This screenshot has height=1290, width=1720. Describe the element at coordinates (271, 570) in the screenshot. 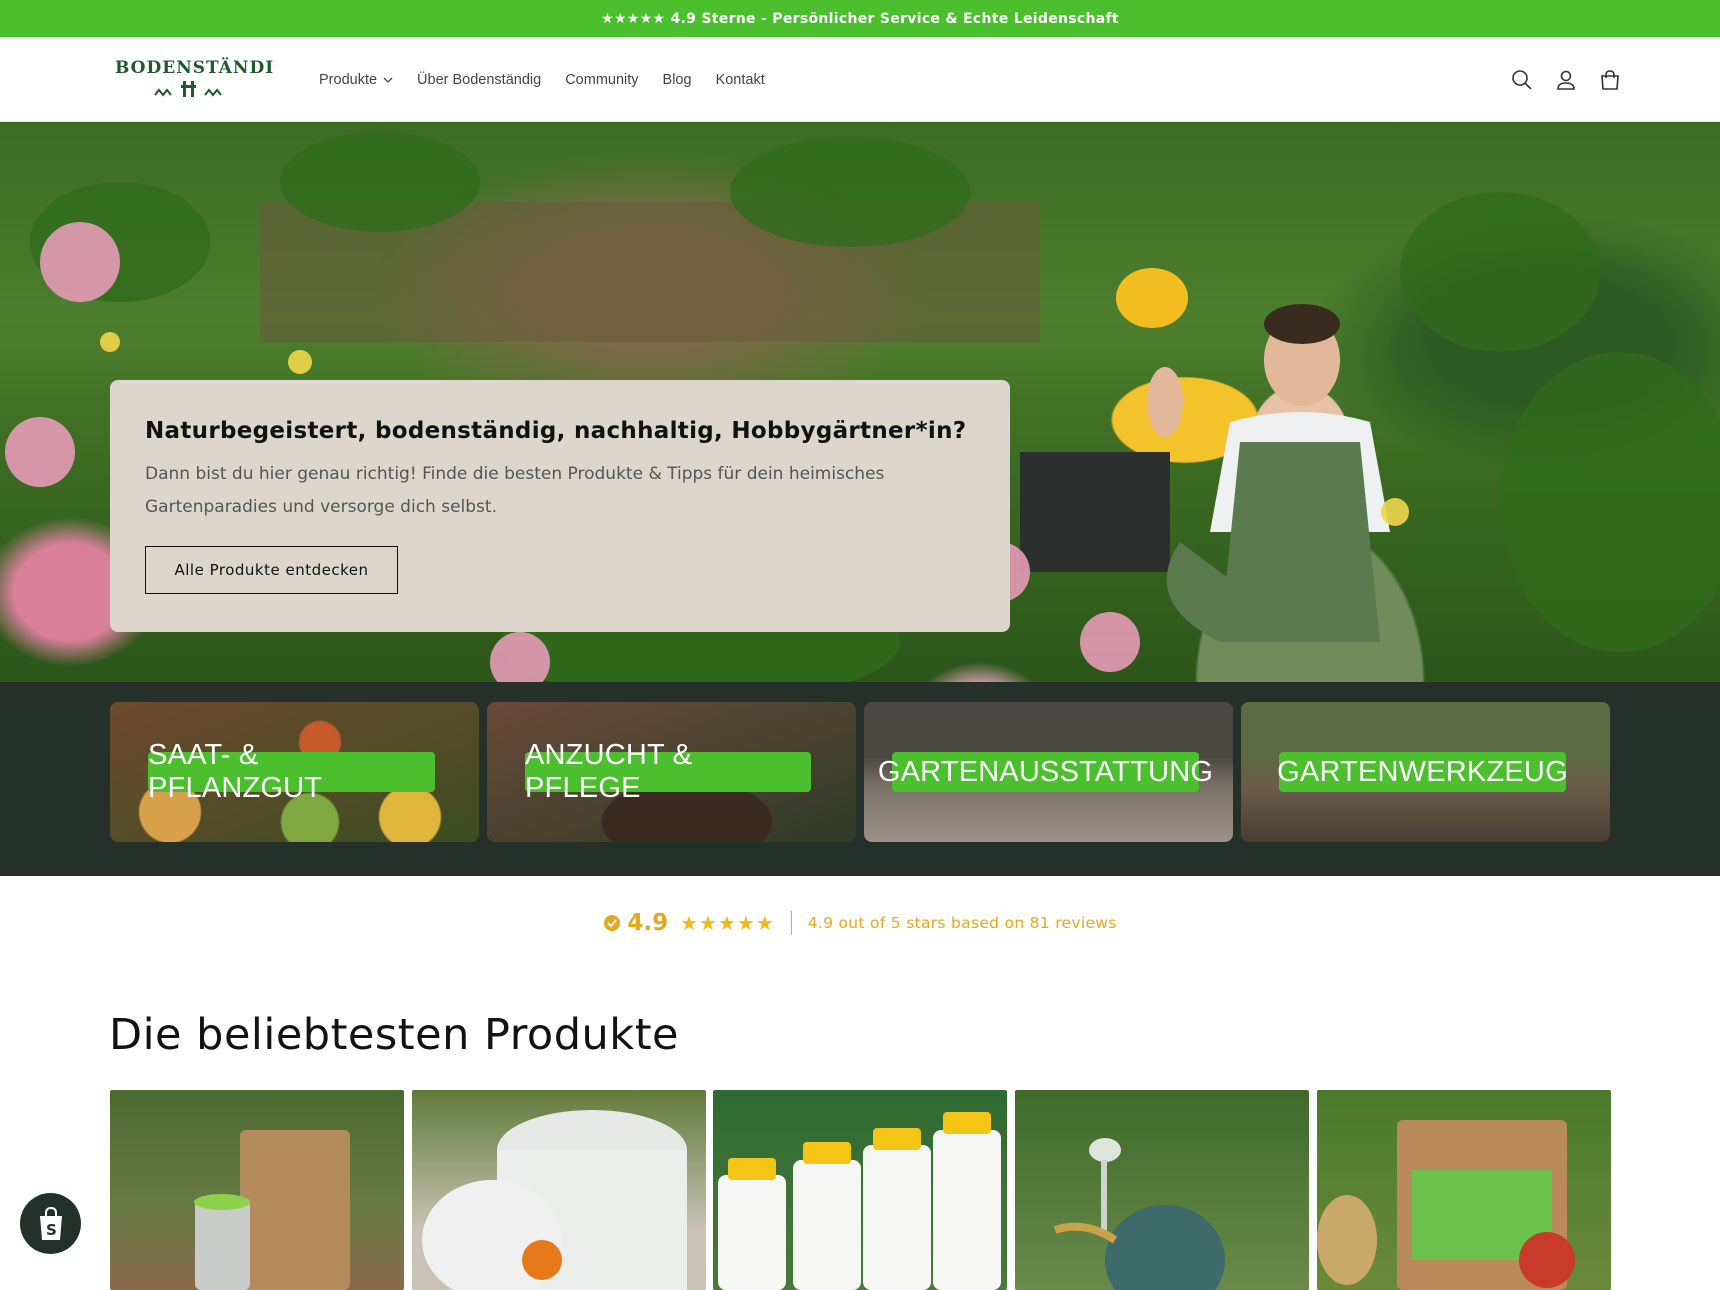

I see `discover-products-button: Alle Produkte entdecken` at that location.